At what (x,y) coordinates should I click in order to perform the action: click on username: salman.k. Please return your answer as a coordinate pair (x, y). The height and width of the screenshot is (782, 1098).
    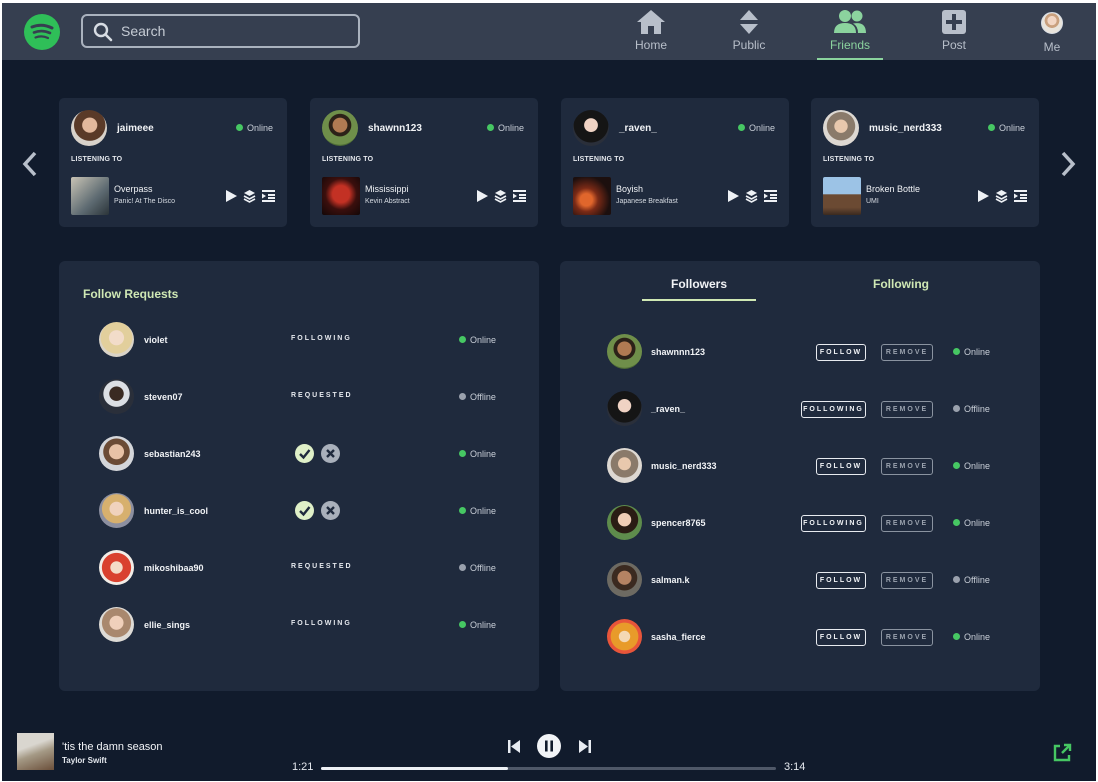
    Looking at the image, I should click on (670, 580).